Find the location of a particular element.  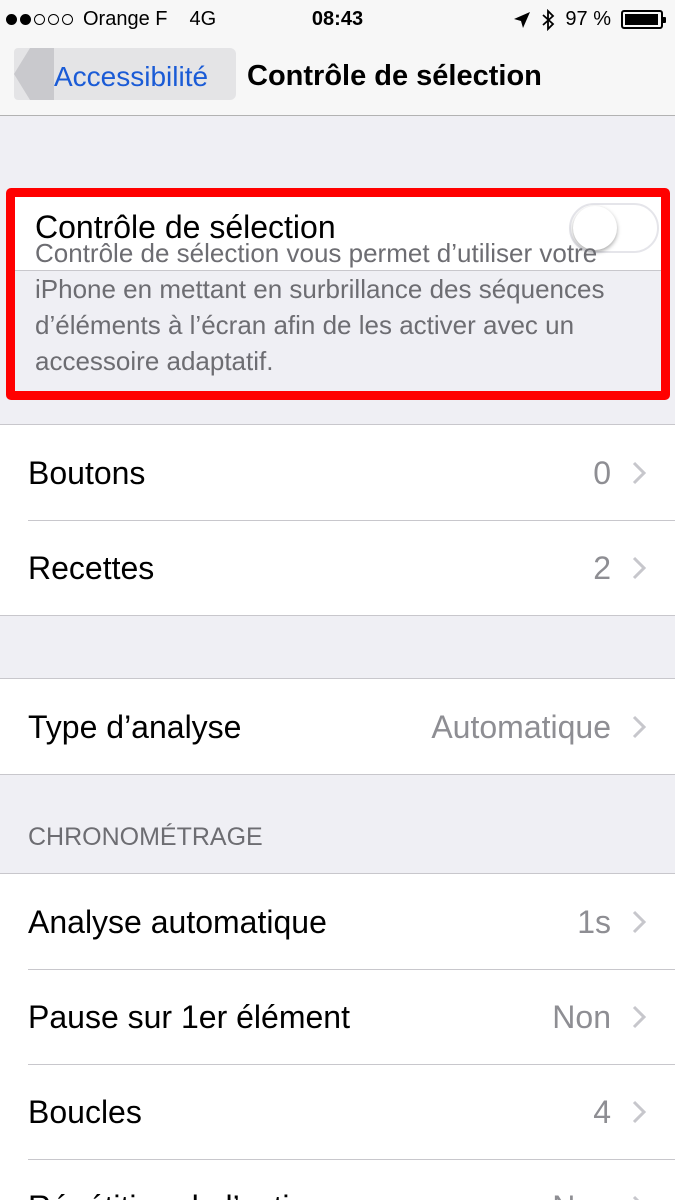

section-header-timing: CHRONOMÉTRAGE is located at coordinates (145, 837).